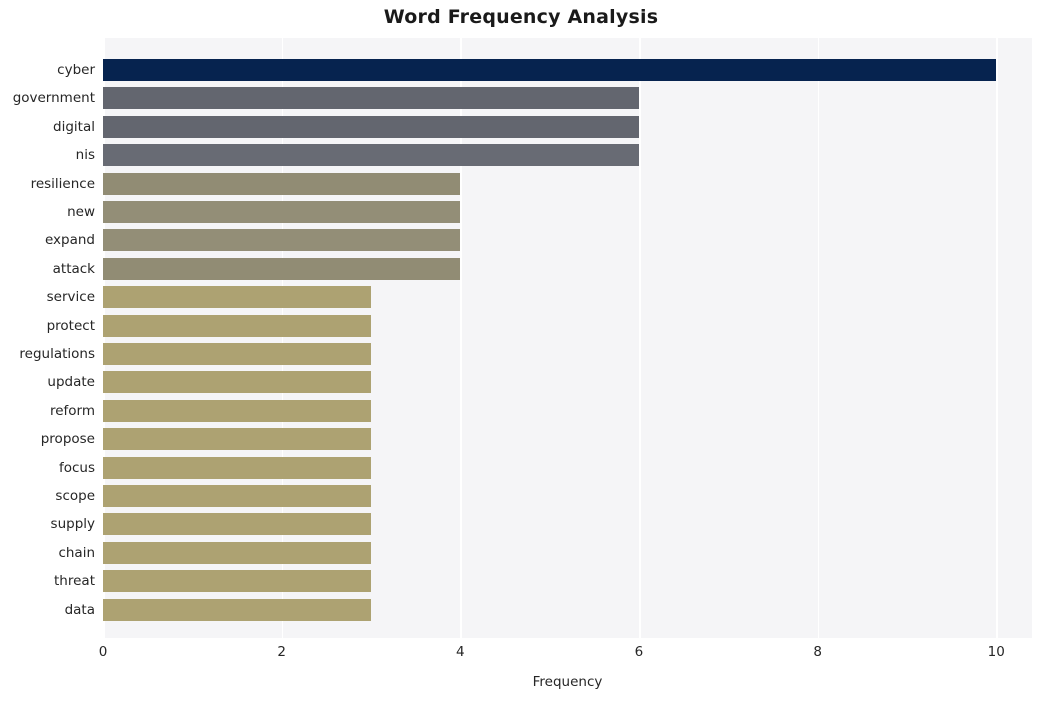 The image size is (1042, 701). Describe the element at coordinates (639, 652) in the screenshot. I see `x-tick-label: 6` at that location.